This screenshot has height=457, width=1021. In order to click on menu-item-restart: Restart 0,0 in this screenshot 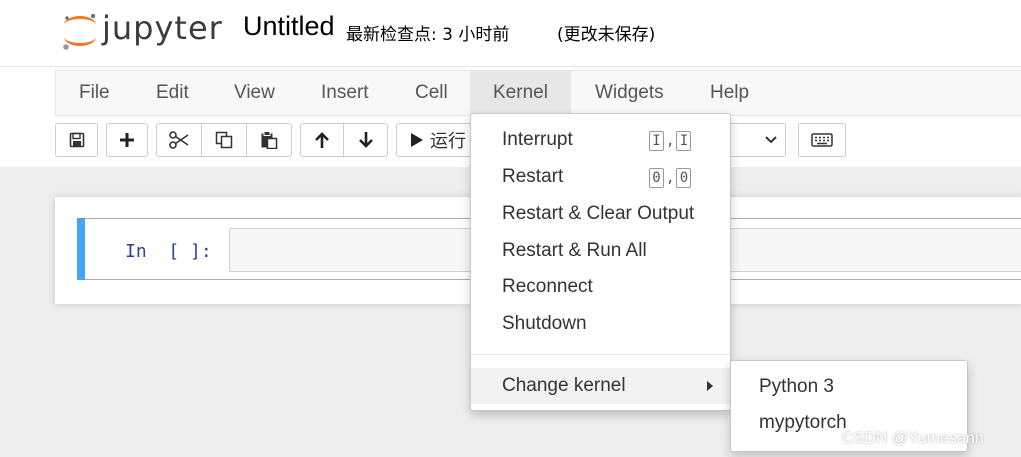, I will do `click(600, 177)`.